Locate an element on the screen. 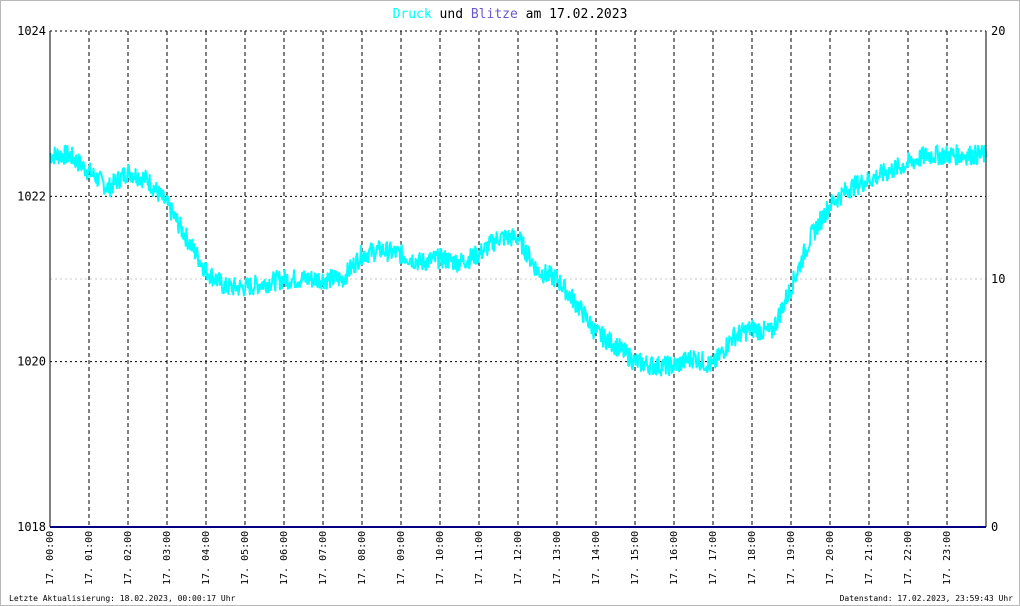  x-tick-label: 17. 19:00 is located at coordinates (791, 558).